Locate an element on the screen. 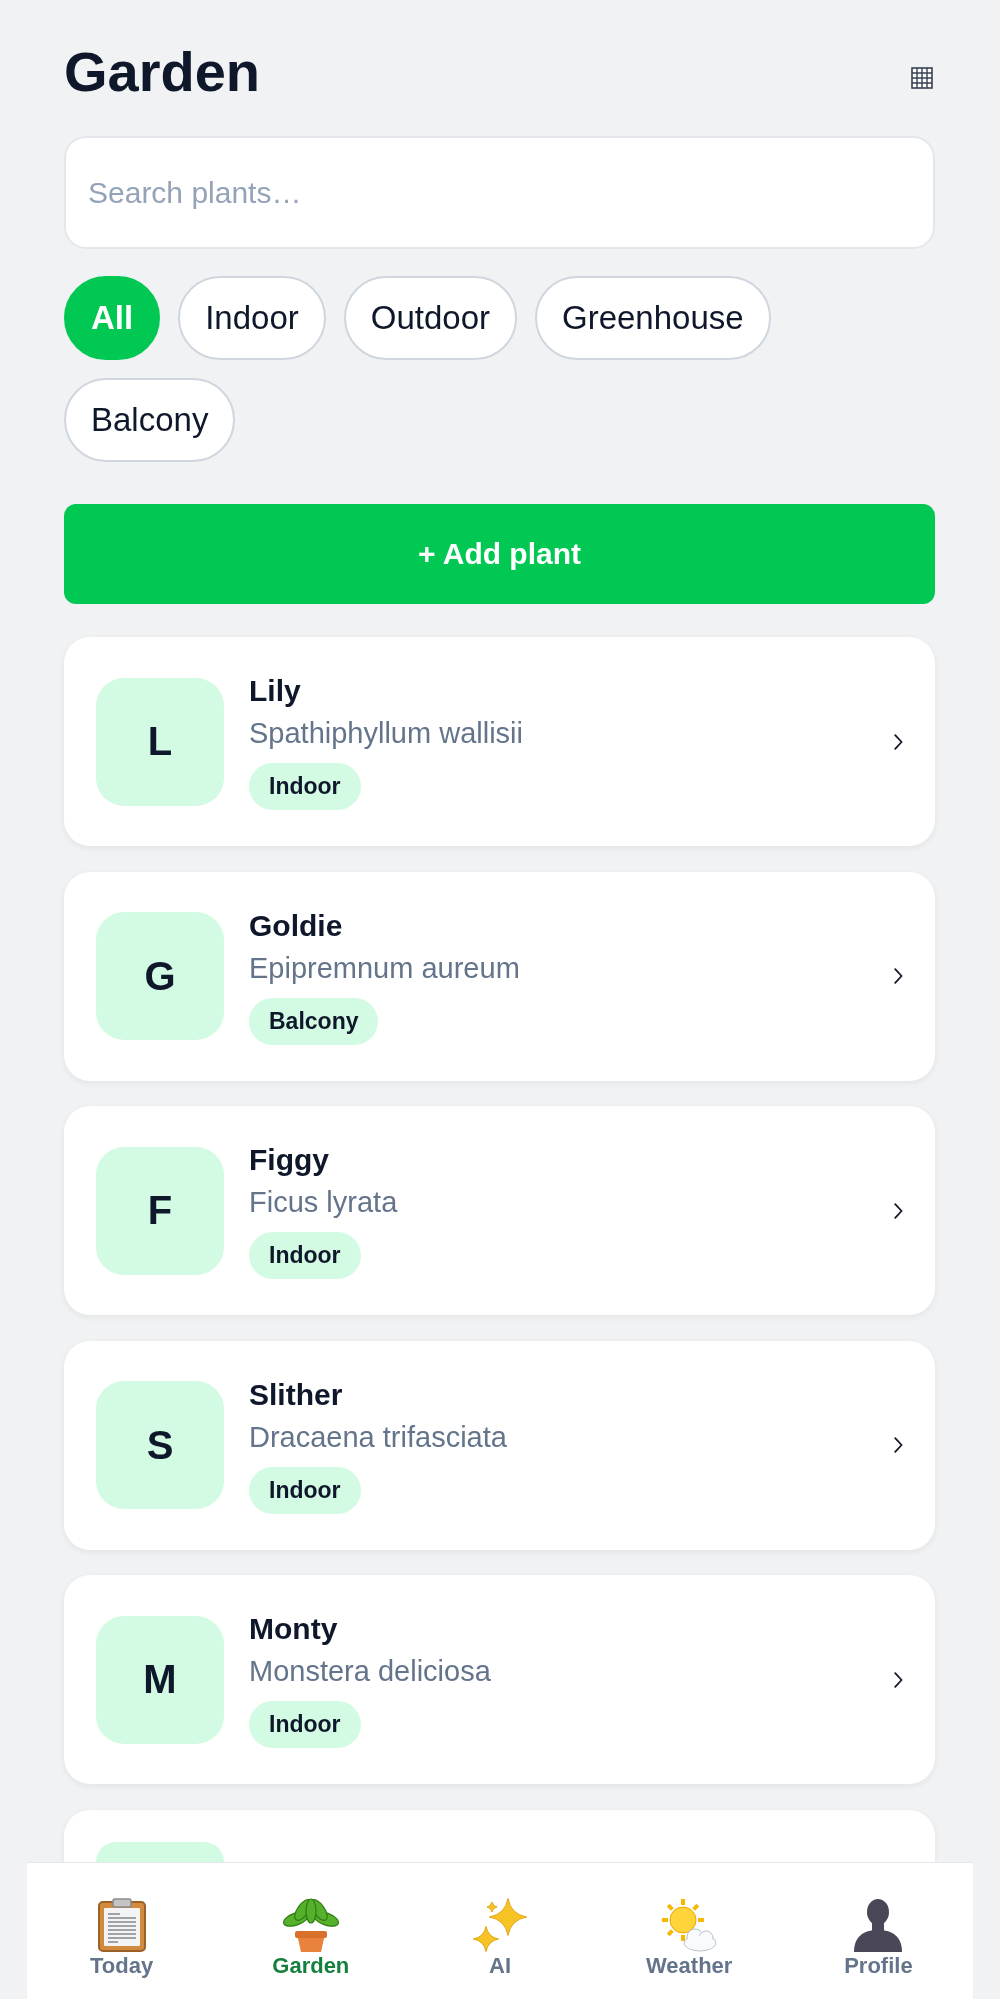  sparkles-icon is located at coordinates (500, 1925).